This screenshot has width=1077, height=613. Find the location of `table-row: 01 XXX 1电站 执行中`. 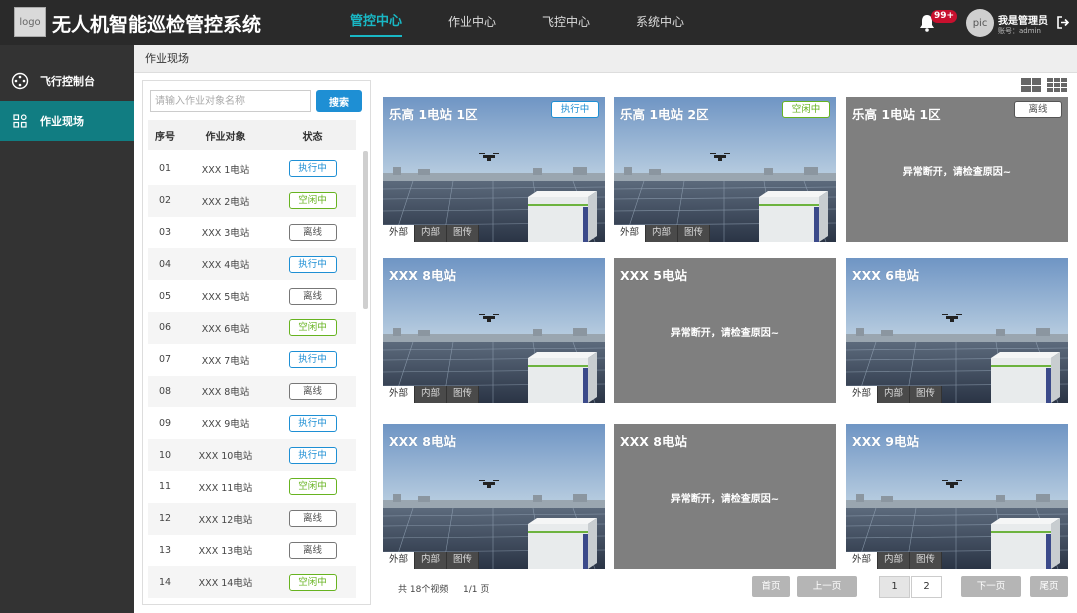

table-row: 01 XXX 1电站 执行中 is located at coordinates (252, 169).